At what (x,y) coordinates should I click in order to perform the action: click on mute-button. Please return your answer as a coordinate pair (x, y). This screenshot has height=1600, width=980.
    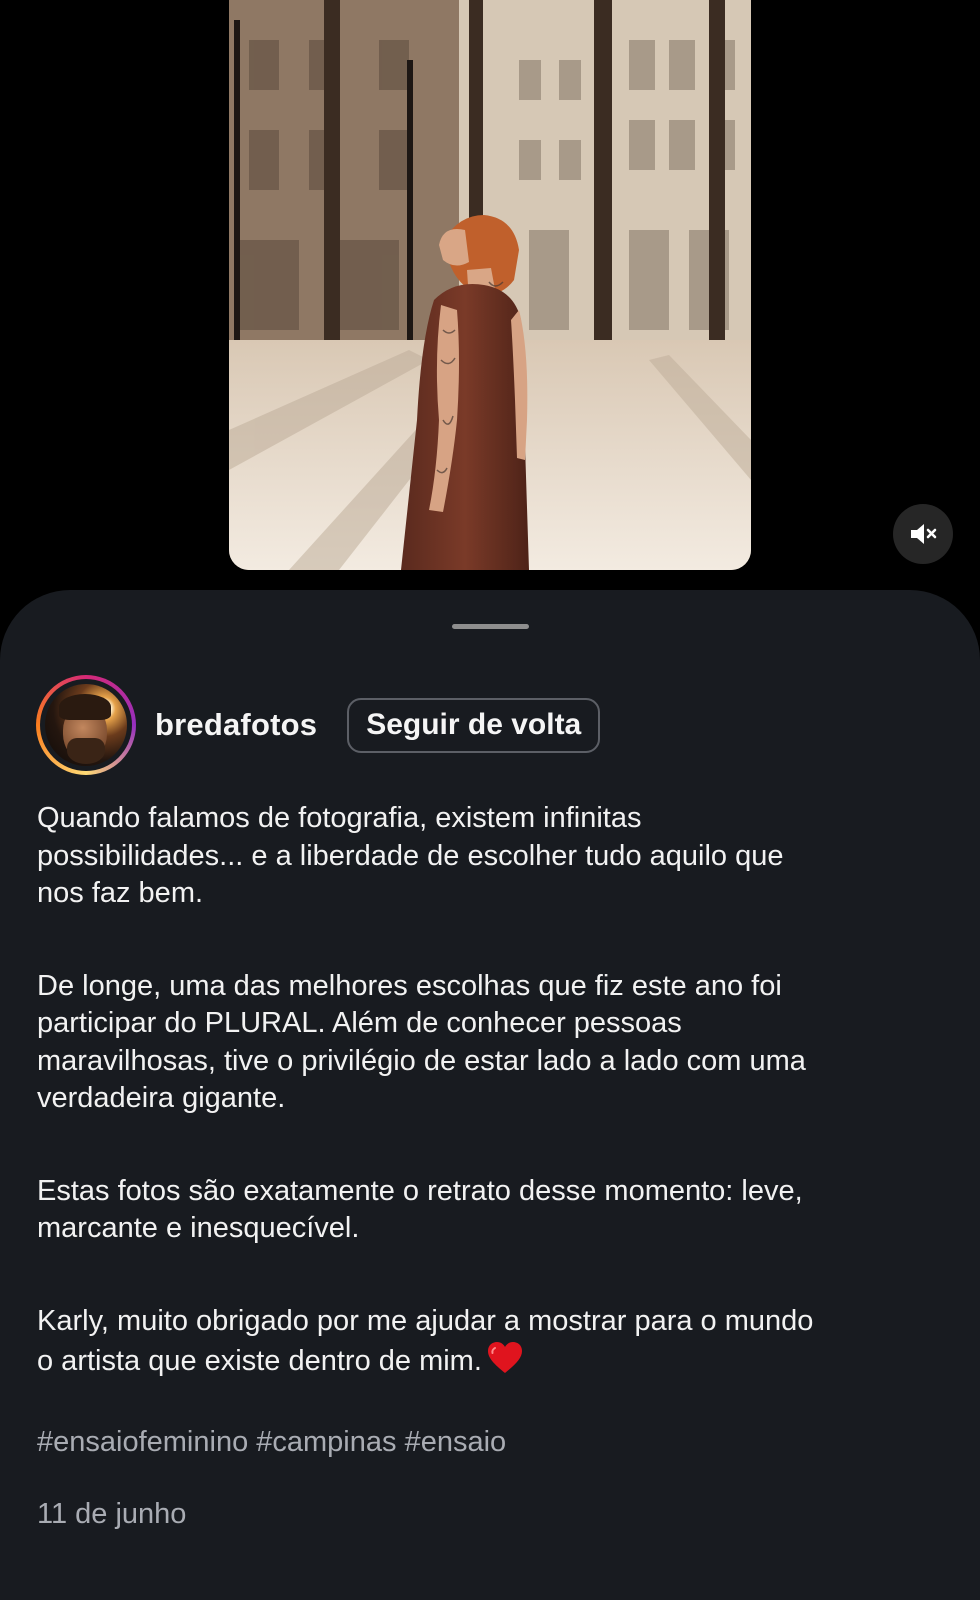
    Looking at the image, I should click on (923, 534).